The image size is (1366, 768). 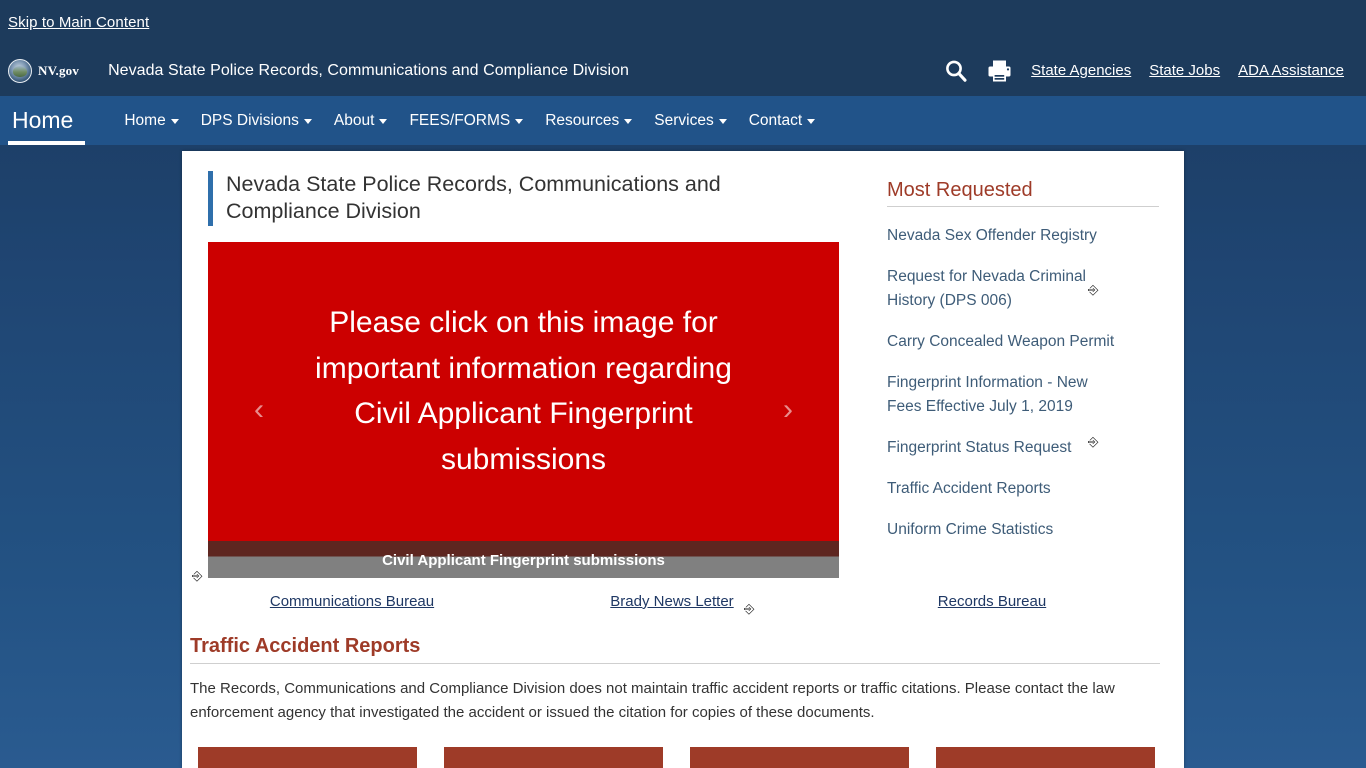 I want to click on chevron-right-icon: ›, so click(x=788, y=409).